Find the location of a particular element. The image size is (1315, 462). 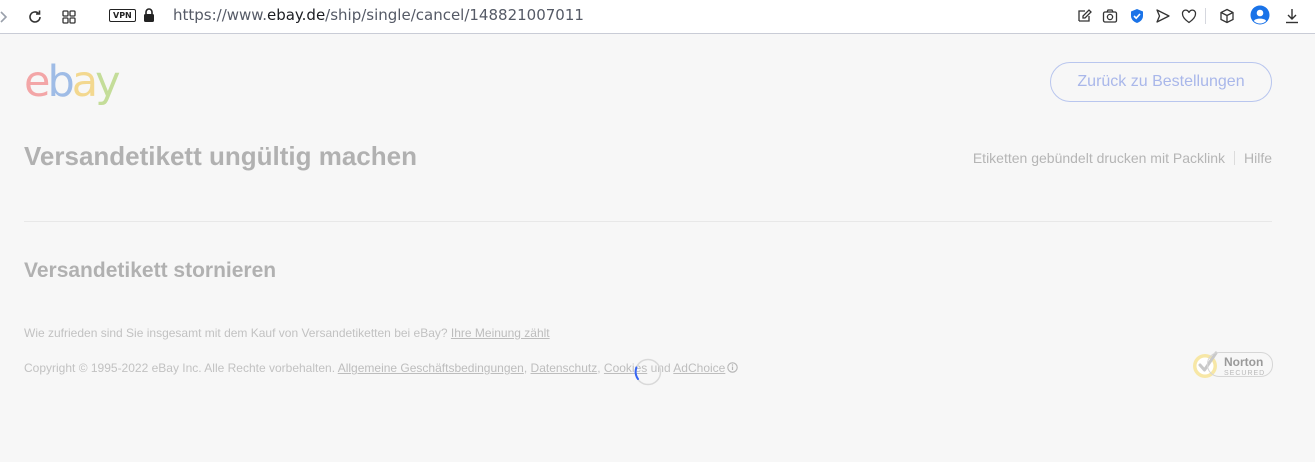

loading-spinner is located at coordinates (648, 374).